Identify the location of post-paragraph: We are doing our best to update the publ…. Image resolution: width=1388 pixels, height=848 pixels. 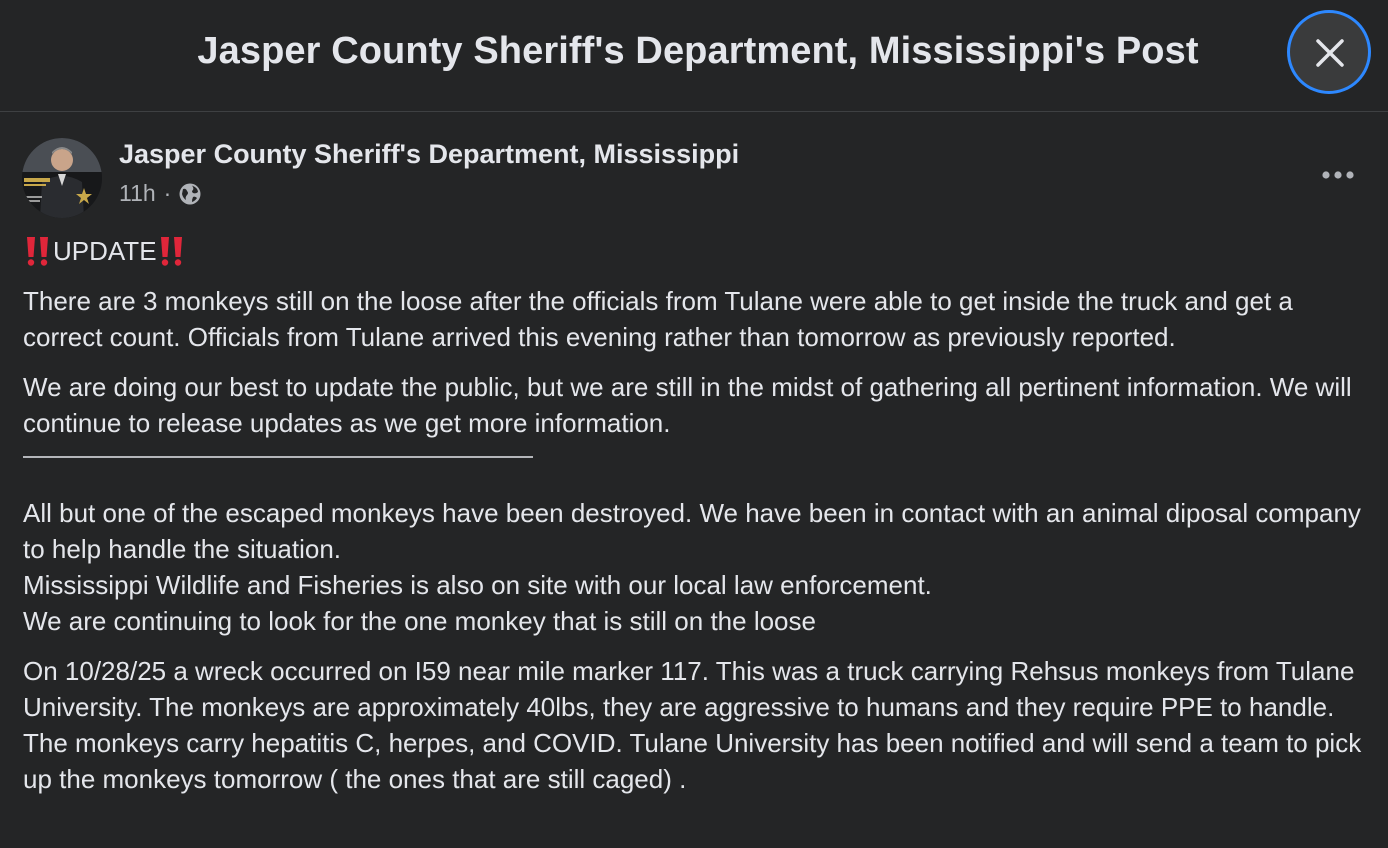
(687, 405).